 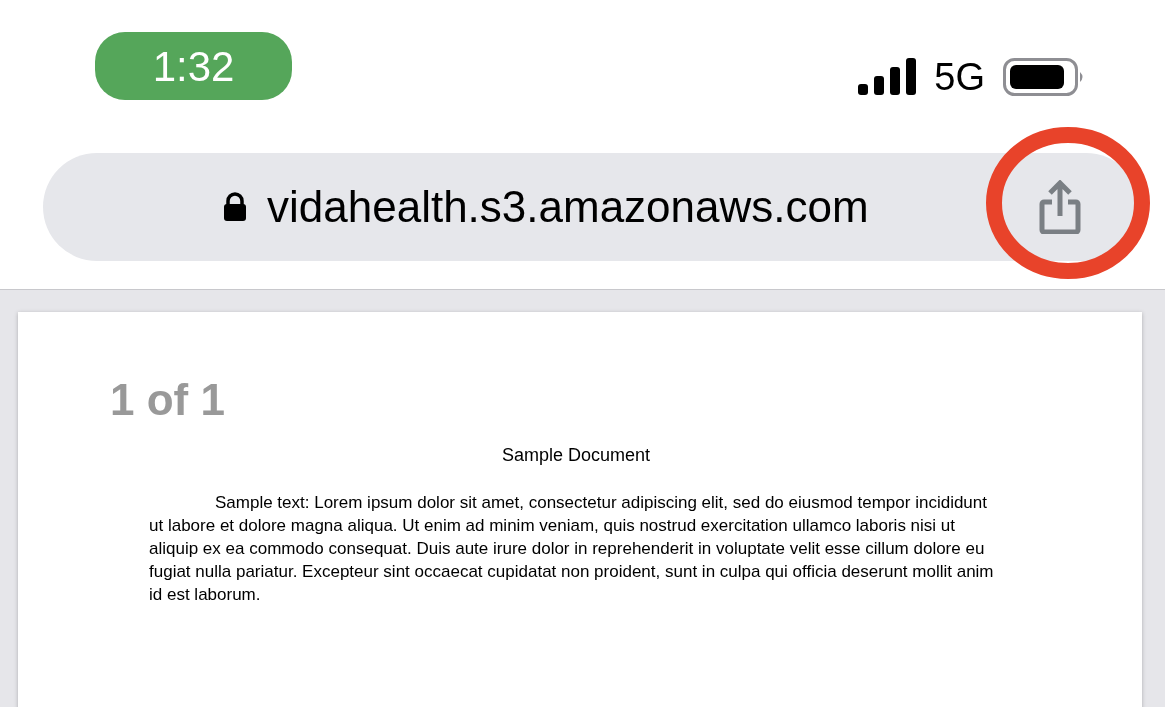 What do you see at coordinates (235, 207) in the screenshot?
I see `lock-icon` at bounding box center [235, 207].